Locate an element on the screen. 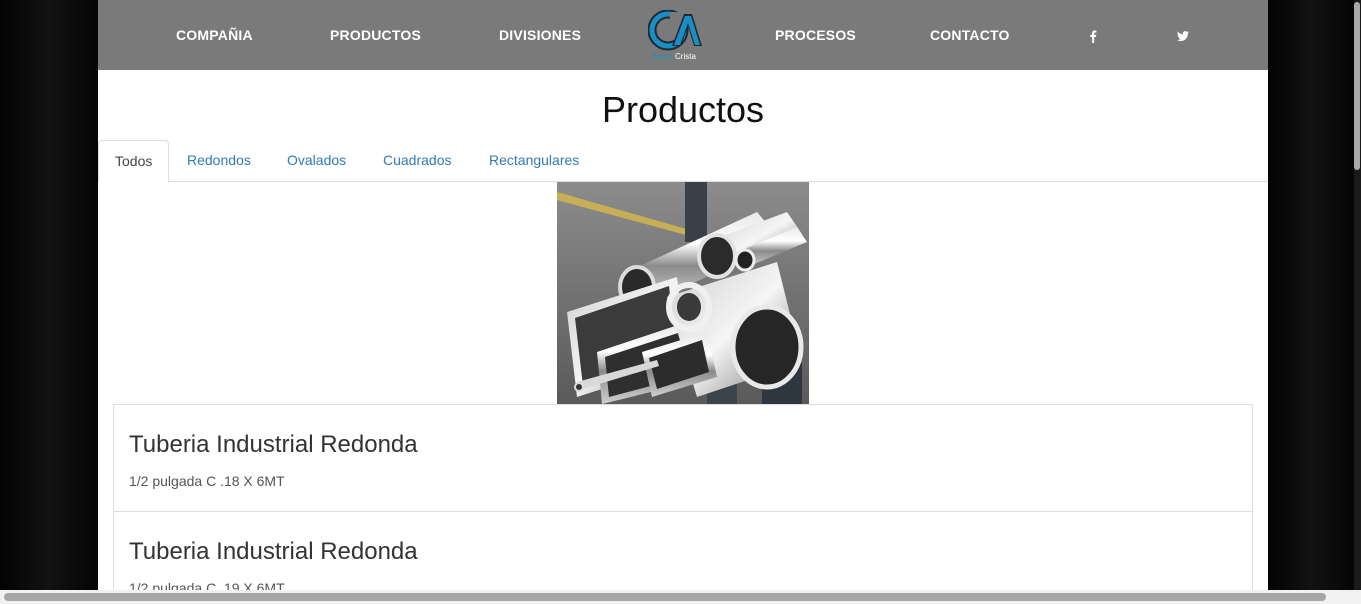  vertical-scrollbar-thumb is located at coordinates (1357, 86).